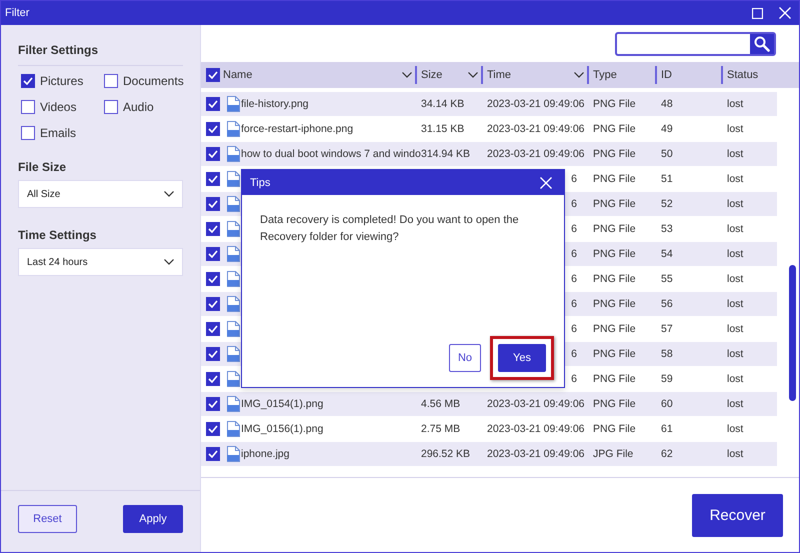 The width and height of the screenshot is (800, 553). What do you see at coordinates (522, 358) in the screenshot?
I see `yes-button: Yes` at bounding box center [522, 358].